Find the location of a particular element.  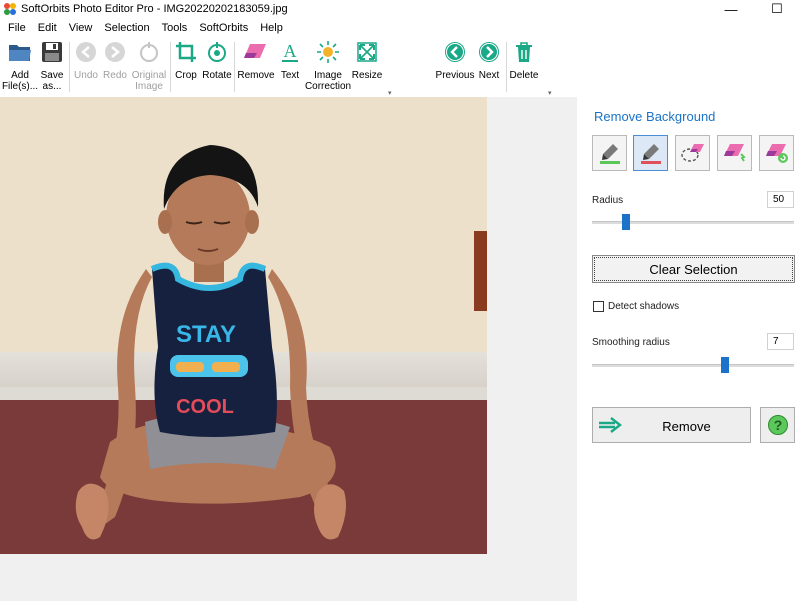

delete-button: Delete is located at coordinates (524, 60).